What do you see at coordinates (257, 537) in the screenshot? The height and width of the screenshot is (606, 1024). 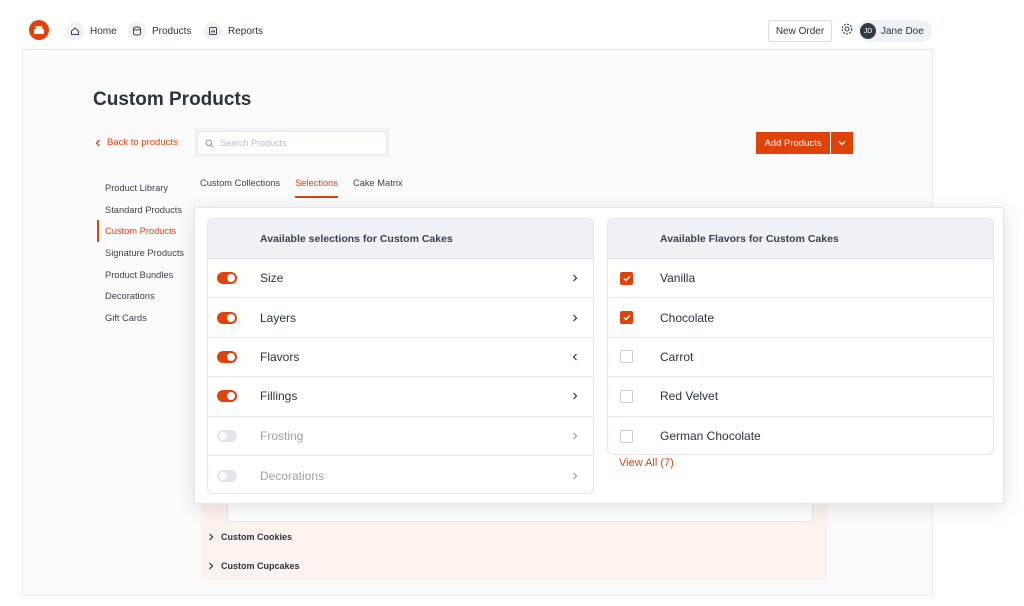 I see `collection-label: Custom Cookies` at bounding box center [257, 537].